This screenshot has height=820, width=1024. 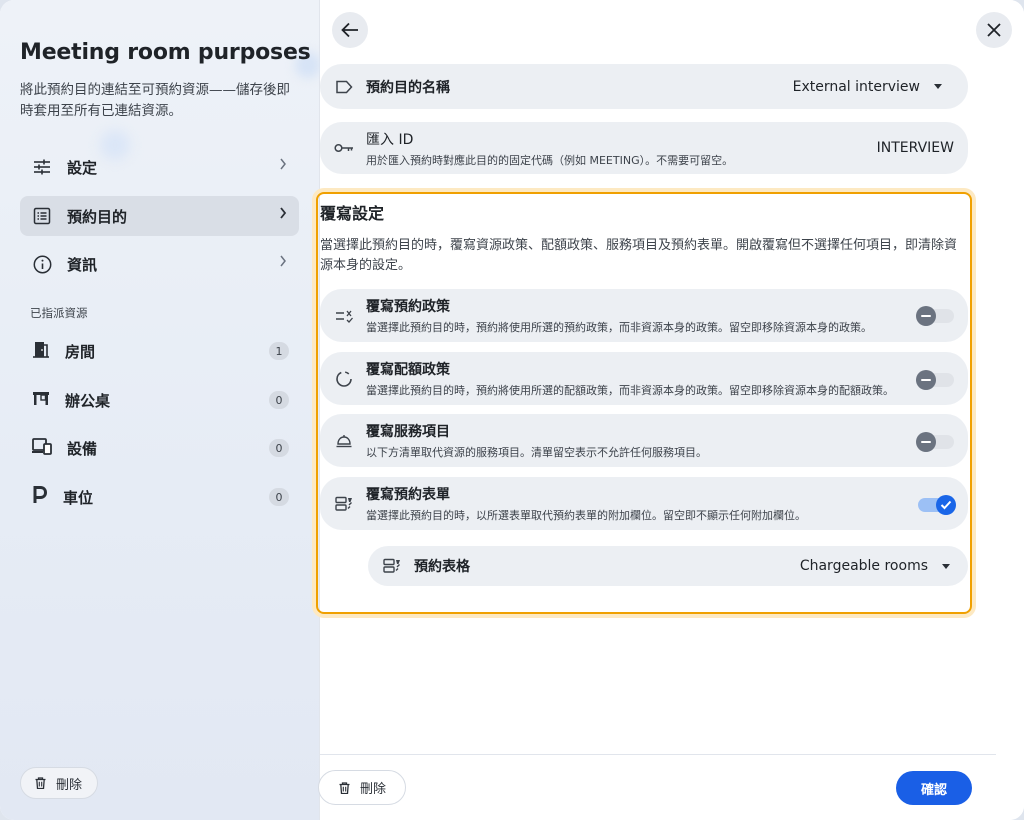 What do you see at coordinates (42, 448) in the screenshot?
I see `devices-icon` at bounding box center [42, 448].